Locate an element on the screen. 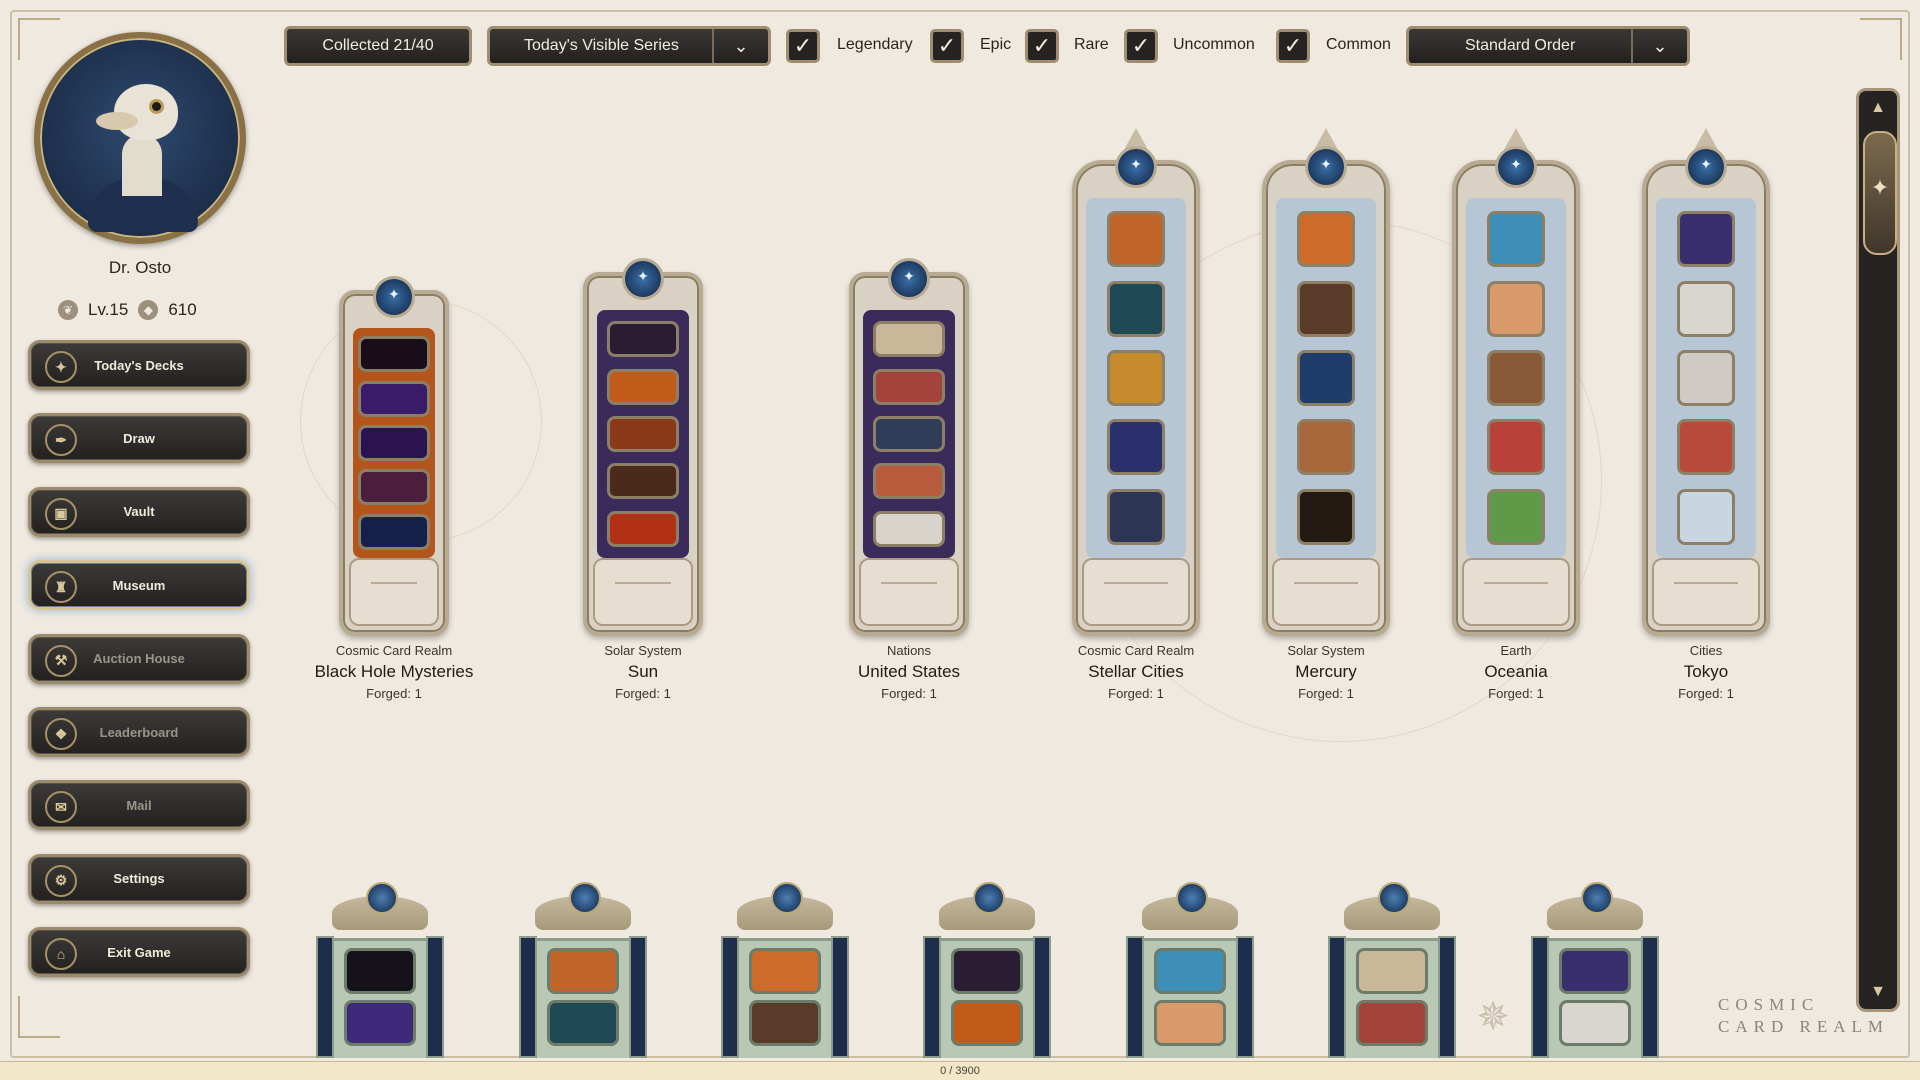  player-stats: ❦ Lv.15 ◆ 610 is located at coordinates (158, 310).